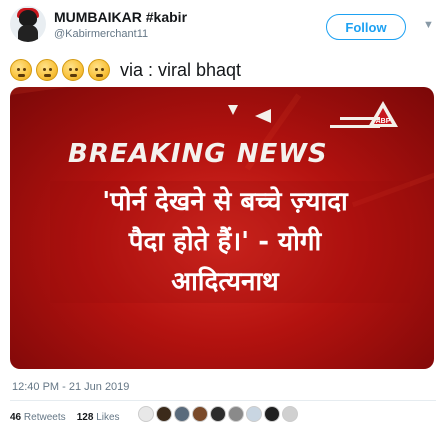  I want to click on author-name: MUMBAIKAR #kabir, so click(120, 17).